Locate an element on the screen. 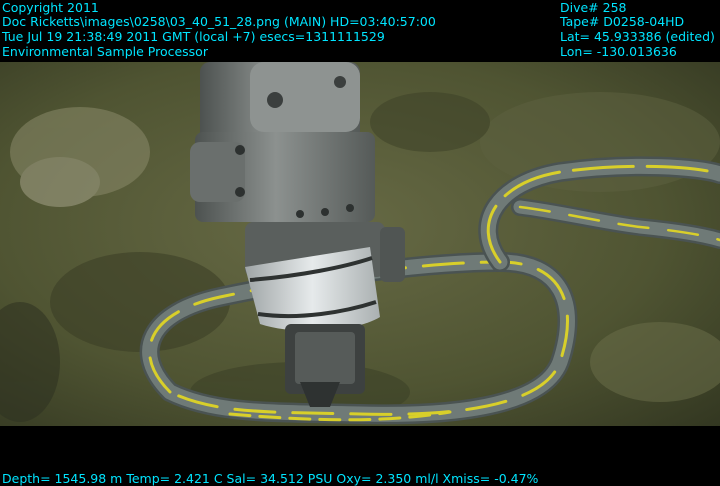 Image resolution: width=720 pixels, height=486 pixels. dive-number-text: Dive# 258 is located at coordinates (593, 7).